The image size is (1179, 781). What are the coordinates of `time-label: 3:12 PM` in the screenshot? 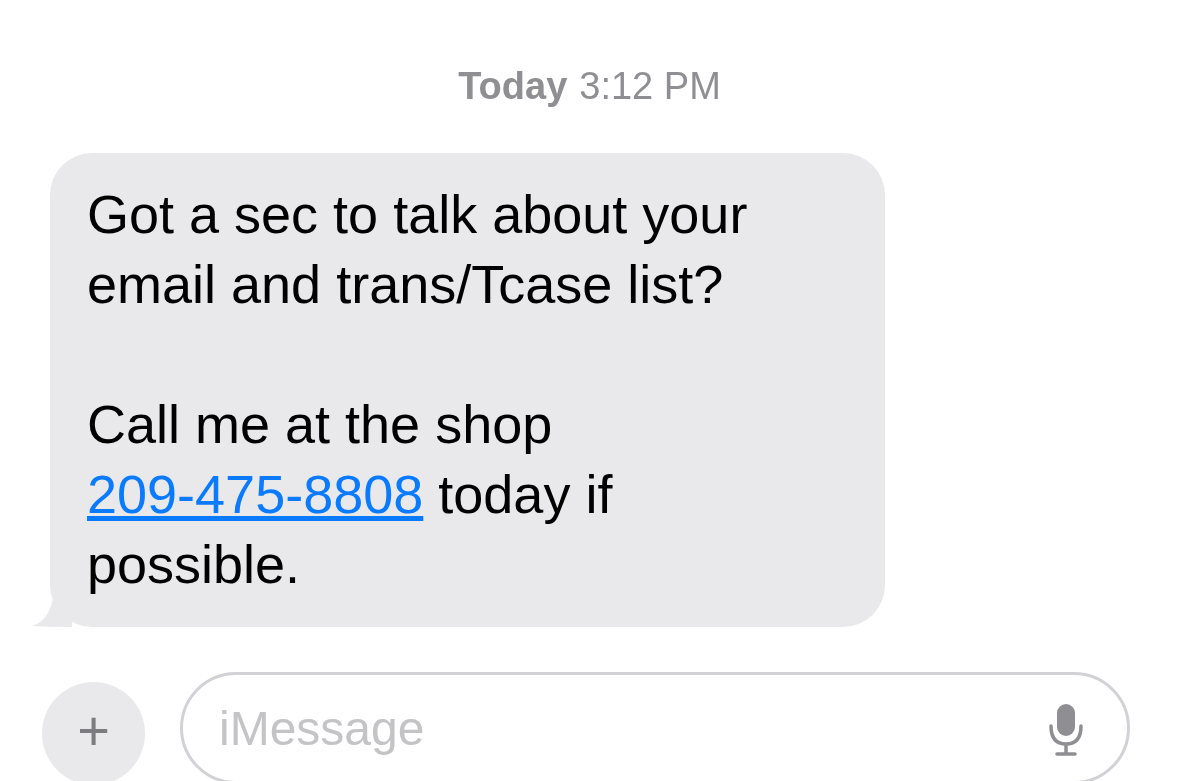 It's located at (650, 86).